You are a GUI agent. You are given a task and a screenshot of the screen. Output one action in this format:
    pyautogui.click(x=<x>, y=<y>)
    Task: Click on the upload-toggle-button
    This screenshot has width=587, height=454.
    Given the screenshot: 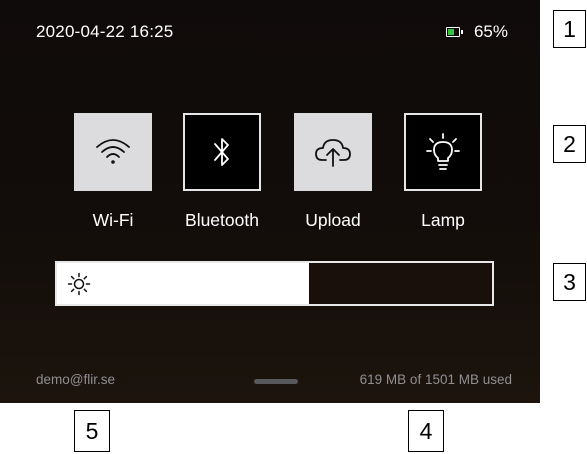 What is the action you would take?
    pyautogui.click(x=333, y=152)
    